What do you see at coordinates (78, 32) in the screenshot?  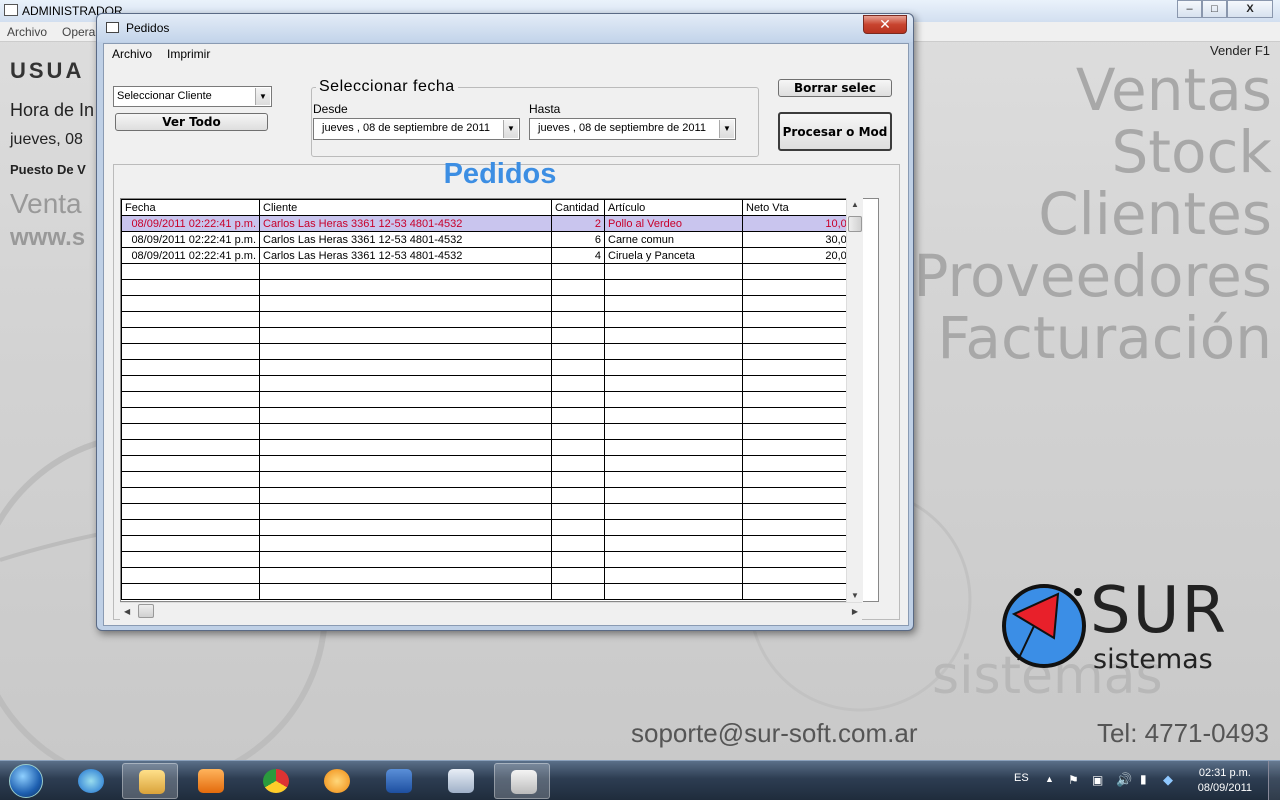 I see `menu-operaciones: Opera` at bounding box center [78, 32].